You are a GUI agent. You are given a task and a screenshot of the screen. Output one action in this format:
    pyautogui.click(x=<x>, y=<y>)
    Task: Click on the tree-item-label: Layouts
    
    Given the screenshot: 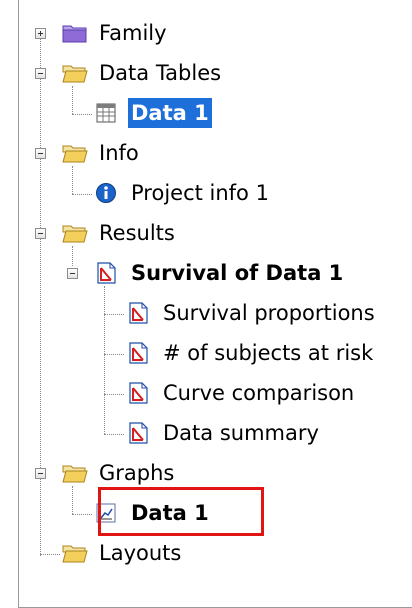 What is the action you would take?
    pyautogui.click(x=140, y=553)
    